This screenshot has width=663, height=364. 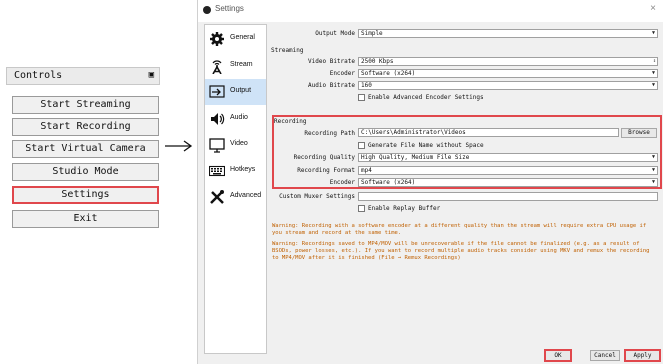 I want to click on audio-bitrate-value: 160, so click(x=366, y=85).